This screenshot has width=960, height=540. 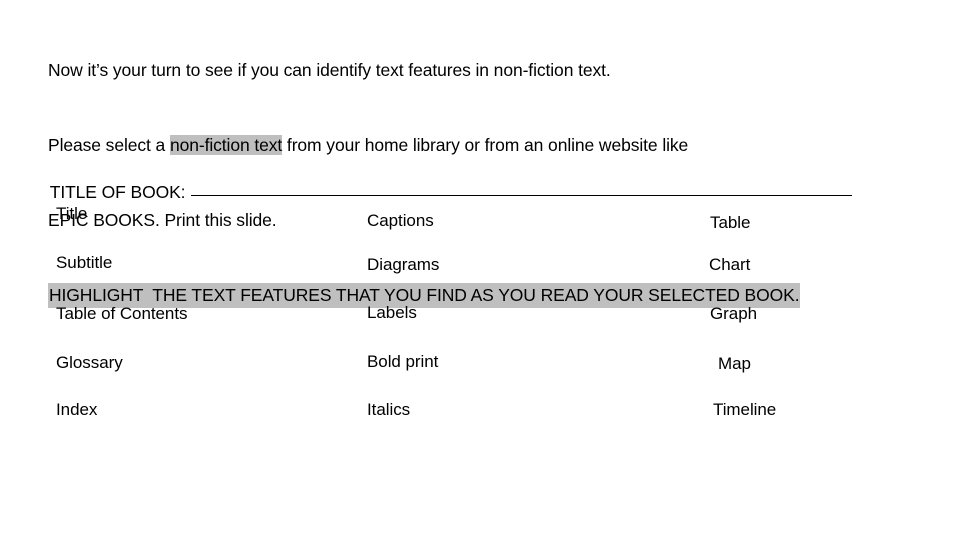 What do you see at coordinates (402, 362) in the screenshot?
I see `feature-bold-print: Bold print` at bounding box center [402, 362].